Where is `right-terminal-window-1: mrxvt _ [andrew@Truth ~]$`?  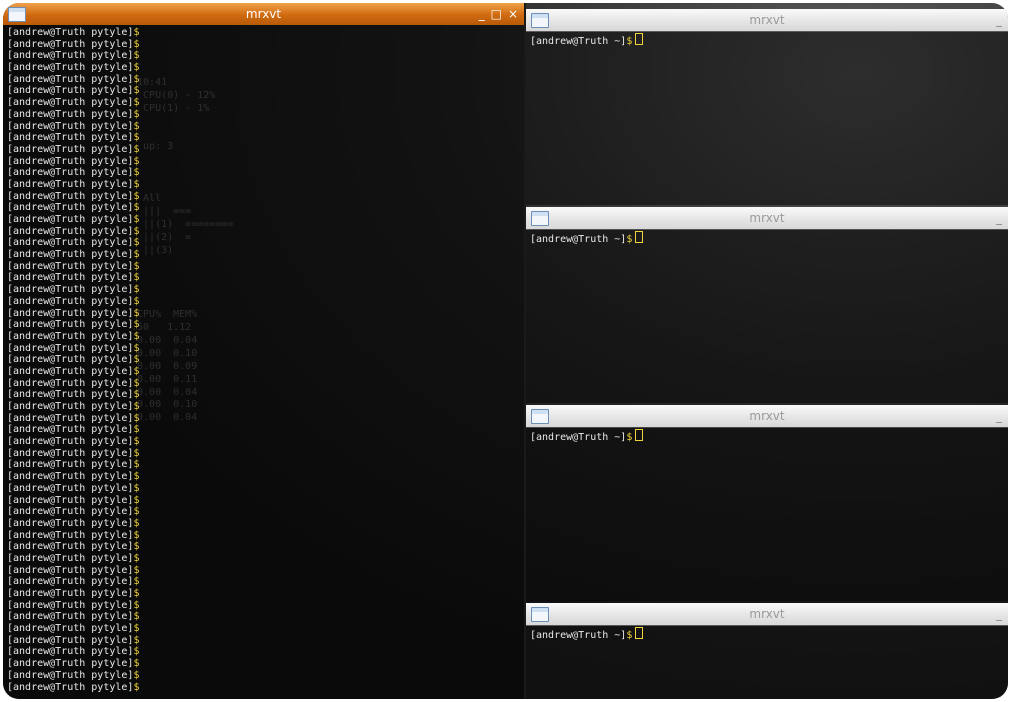
right-terminal-window-1: mrxvt _ [andrew@Truth ~]$ is located at coordinates (767, 107).